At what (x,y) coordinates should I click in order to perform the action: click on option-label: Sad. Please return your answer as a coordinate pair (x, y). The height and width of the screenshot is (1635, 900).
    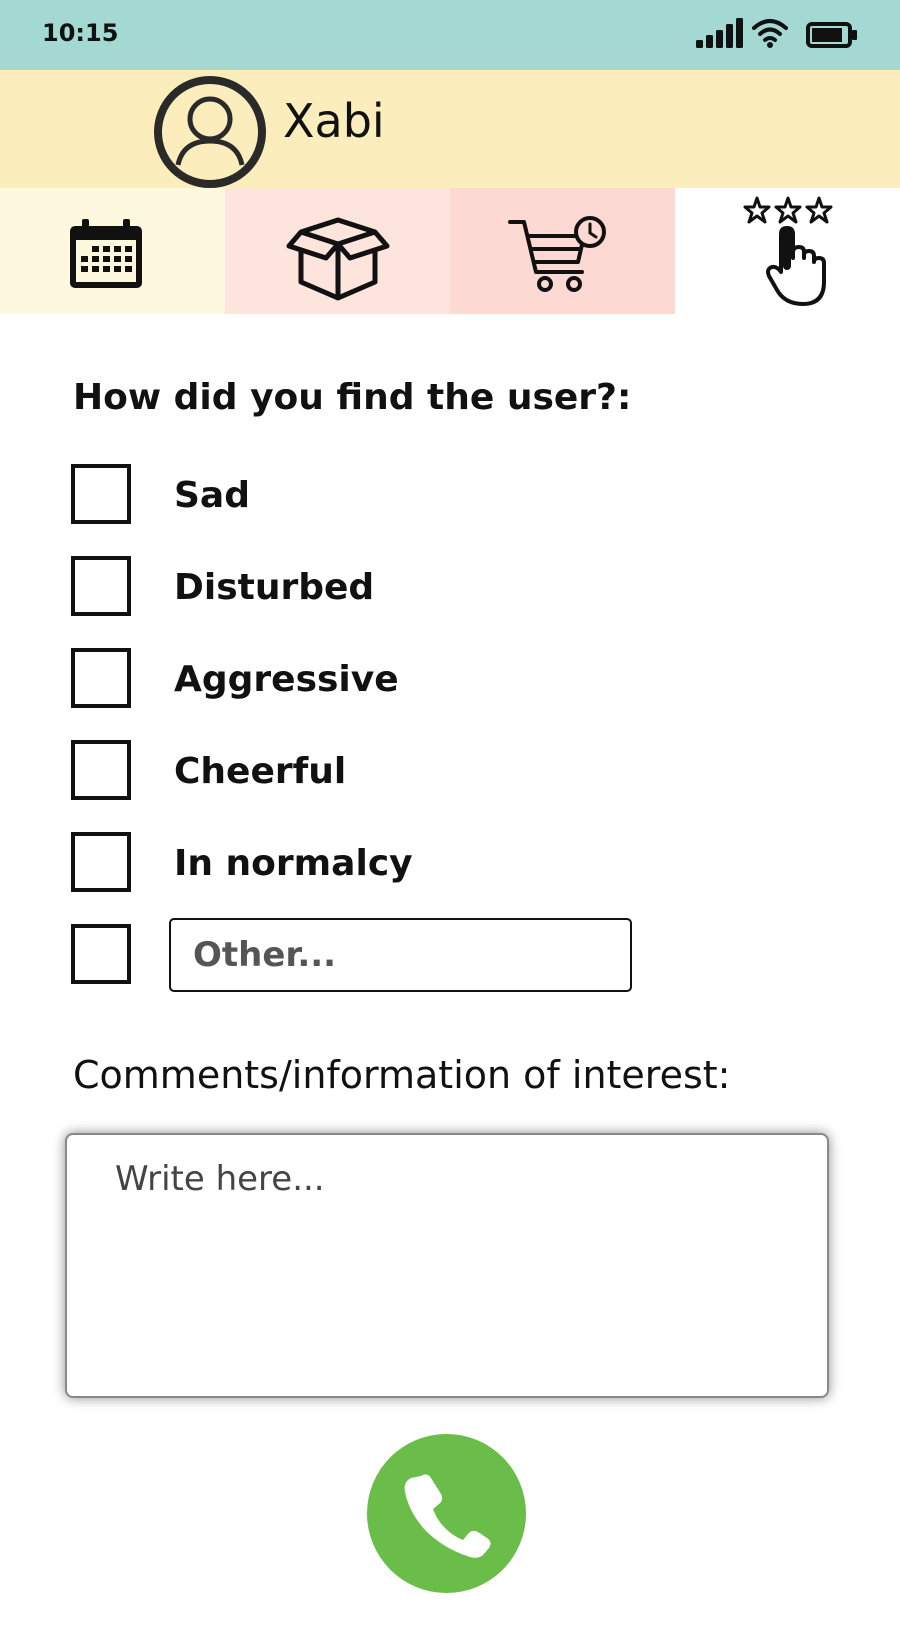
    Looking at the image, I should click on (212, 495).